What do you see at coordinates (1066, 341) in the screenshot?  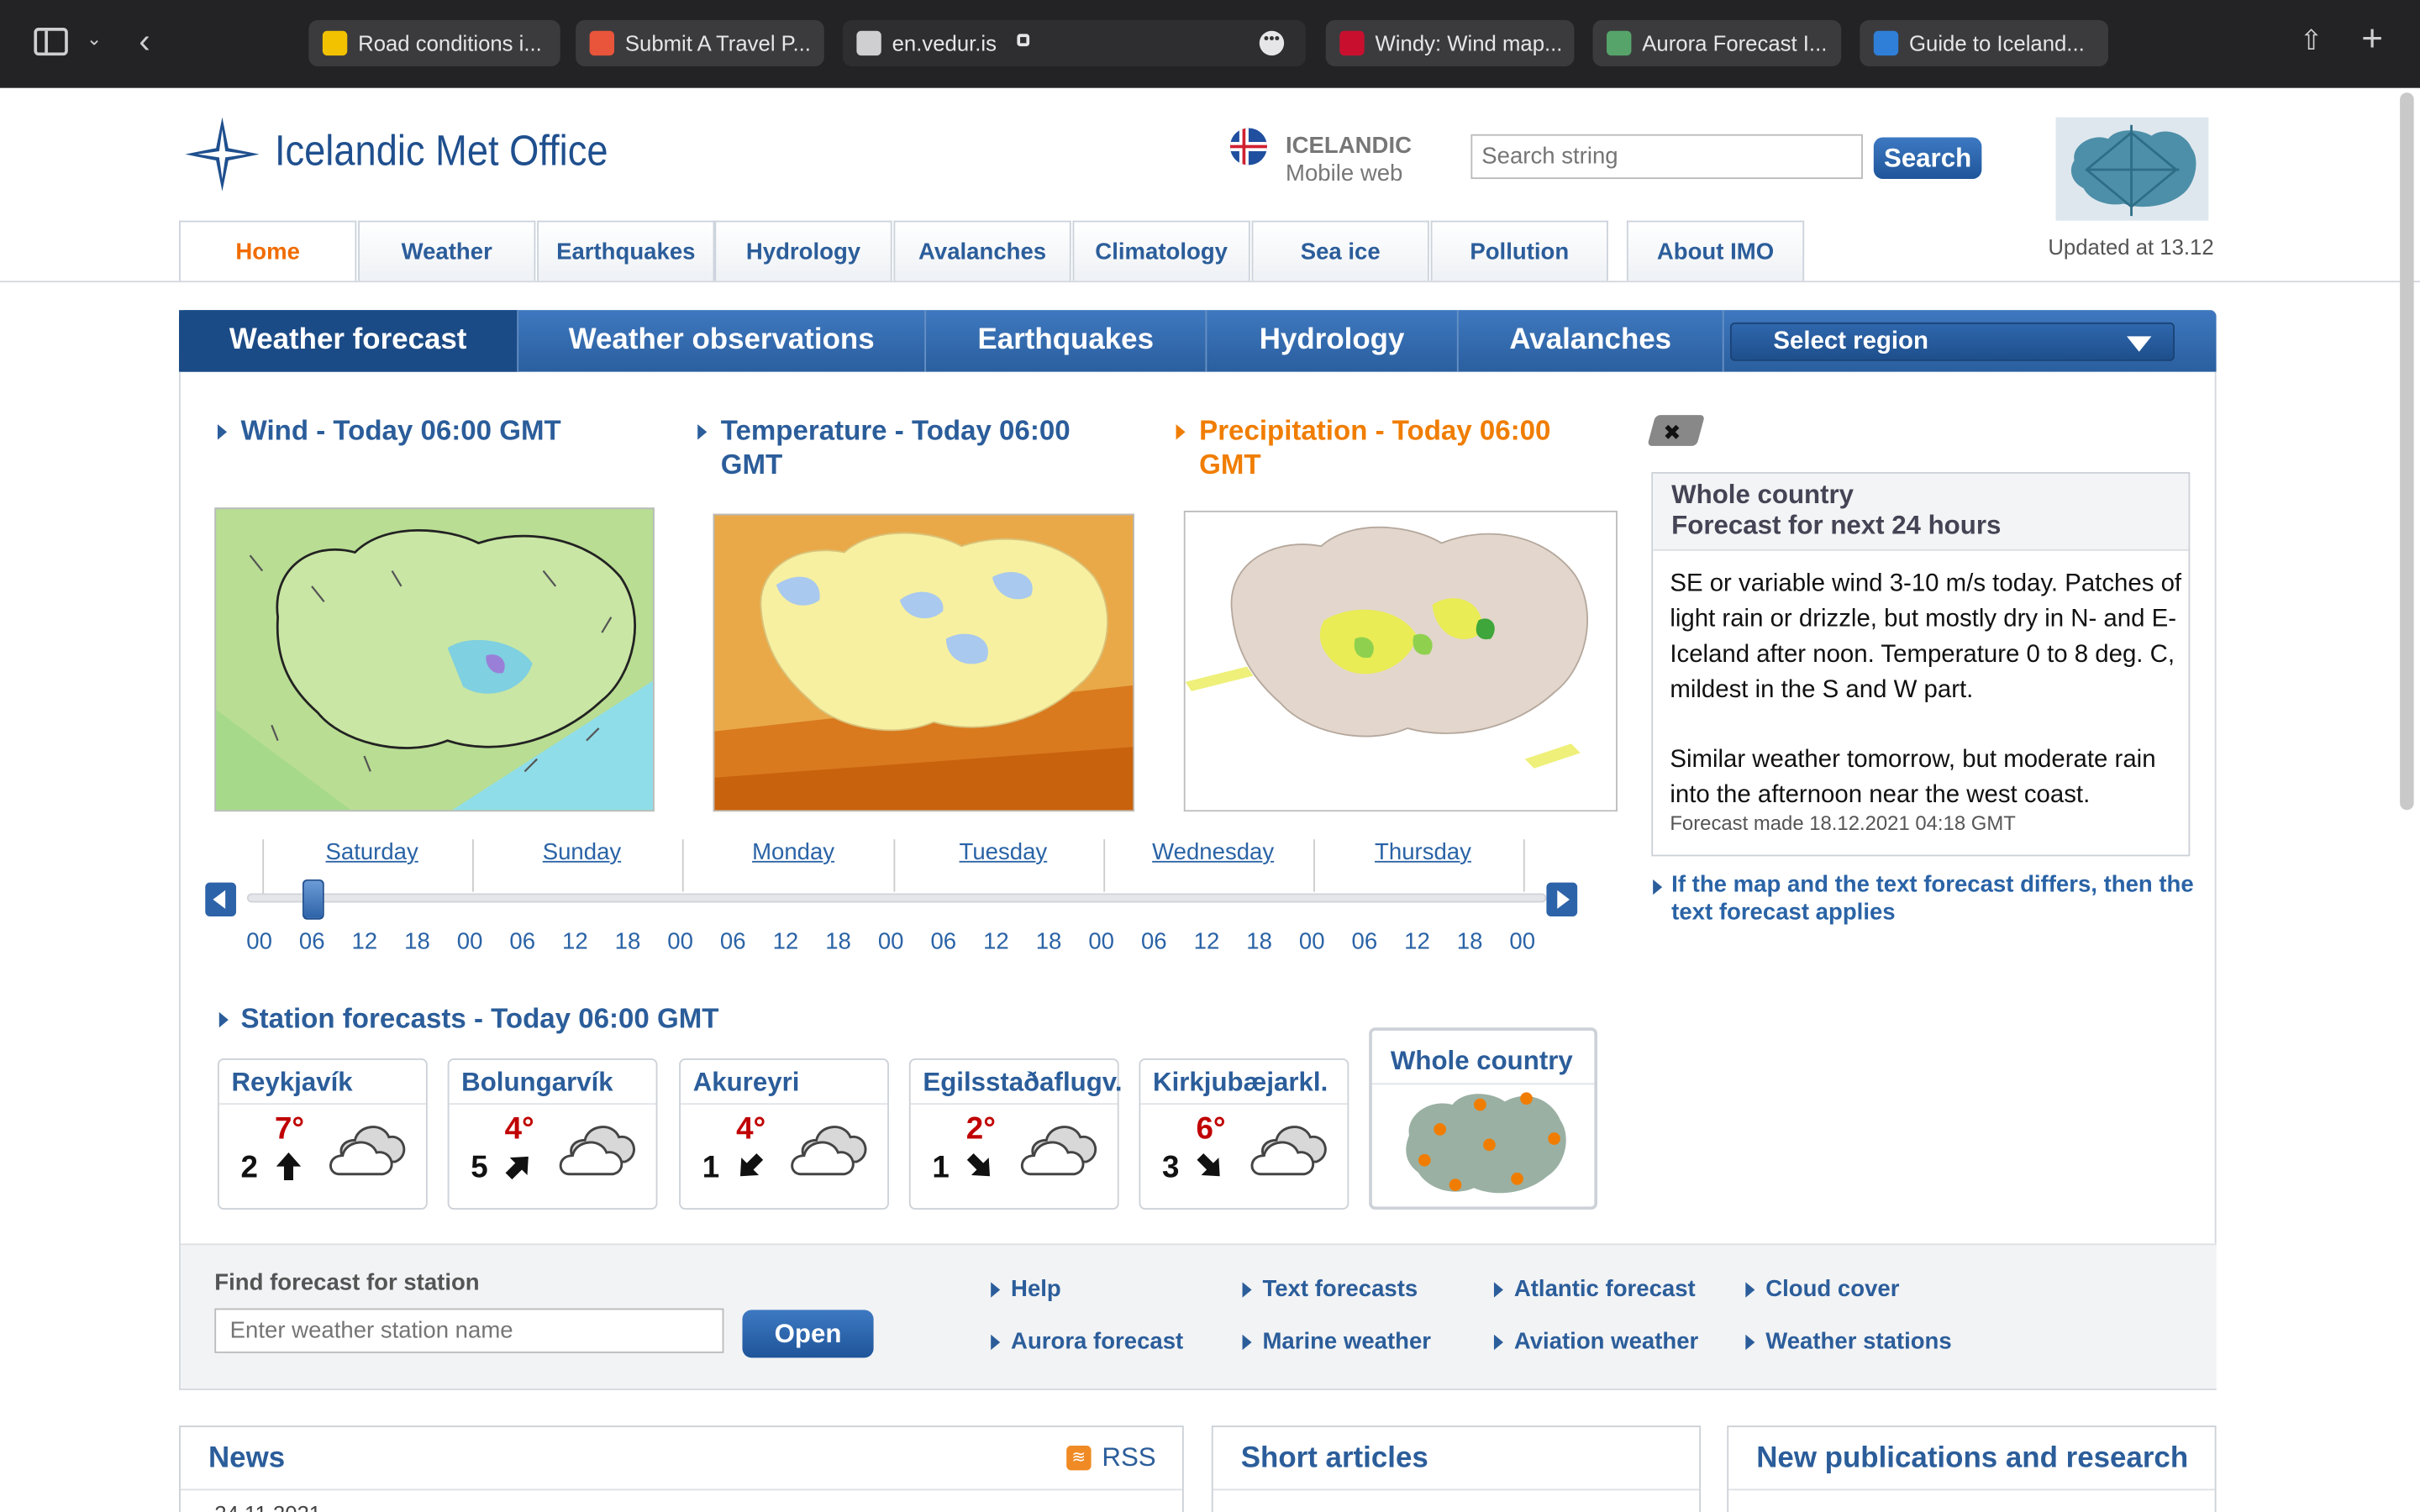 I see `tab-earthquakes: Earthquakes` at bounding box center [1066, 341].